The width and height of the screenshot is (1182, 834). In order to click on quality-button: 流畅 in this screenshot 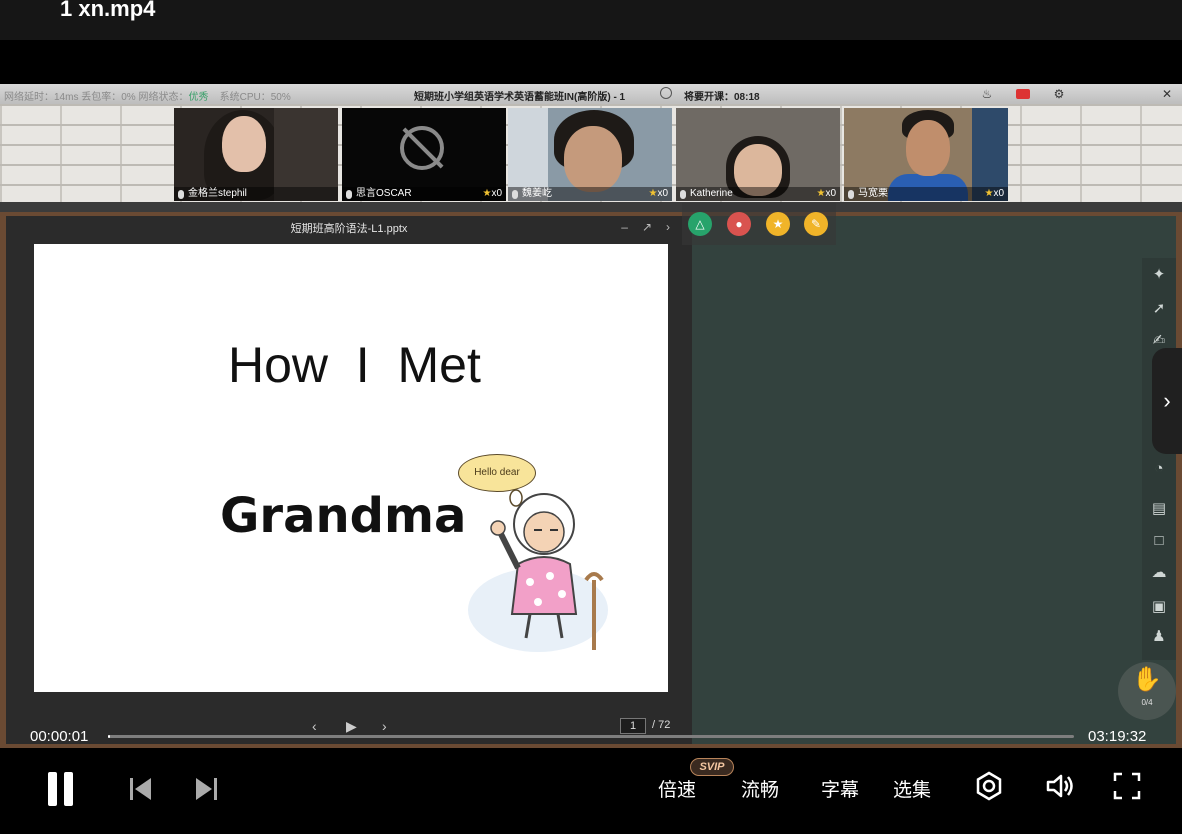, I will do `click(760, 788)`.